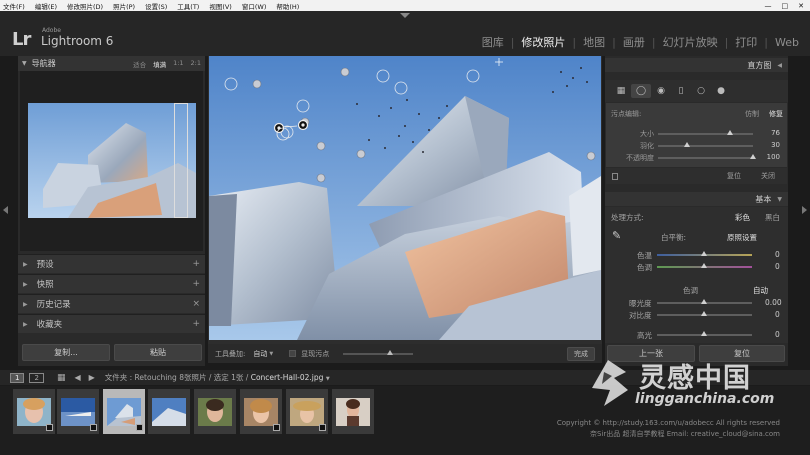  Describe the element at coordinates (773, 302) in the screenshot. I see `exposure-value: 0.00` at that location.